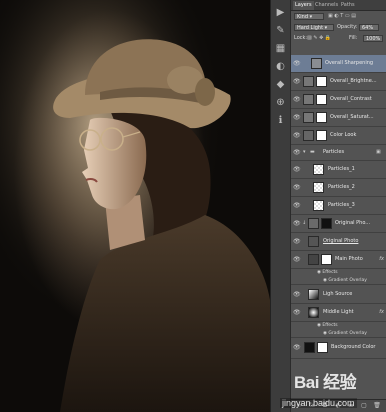 The width and height of the screenshot is (386, 412). I want to click on swatches-icon: ▦, so click(280, 48).